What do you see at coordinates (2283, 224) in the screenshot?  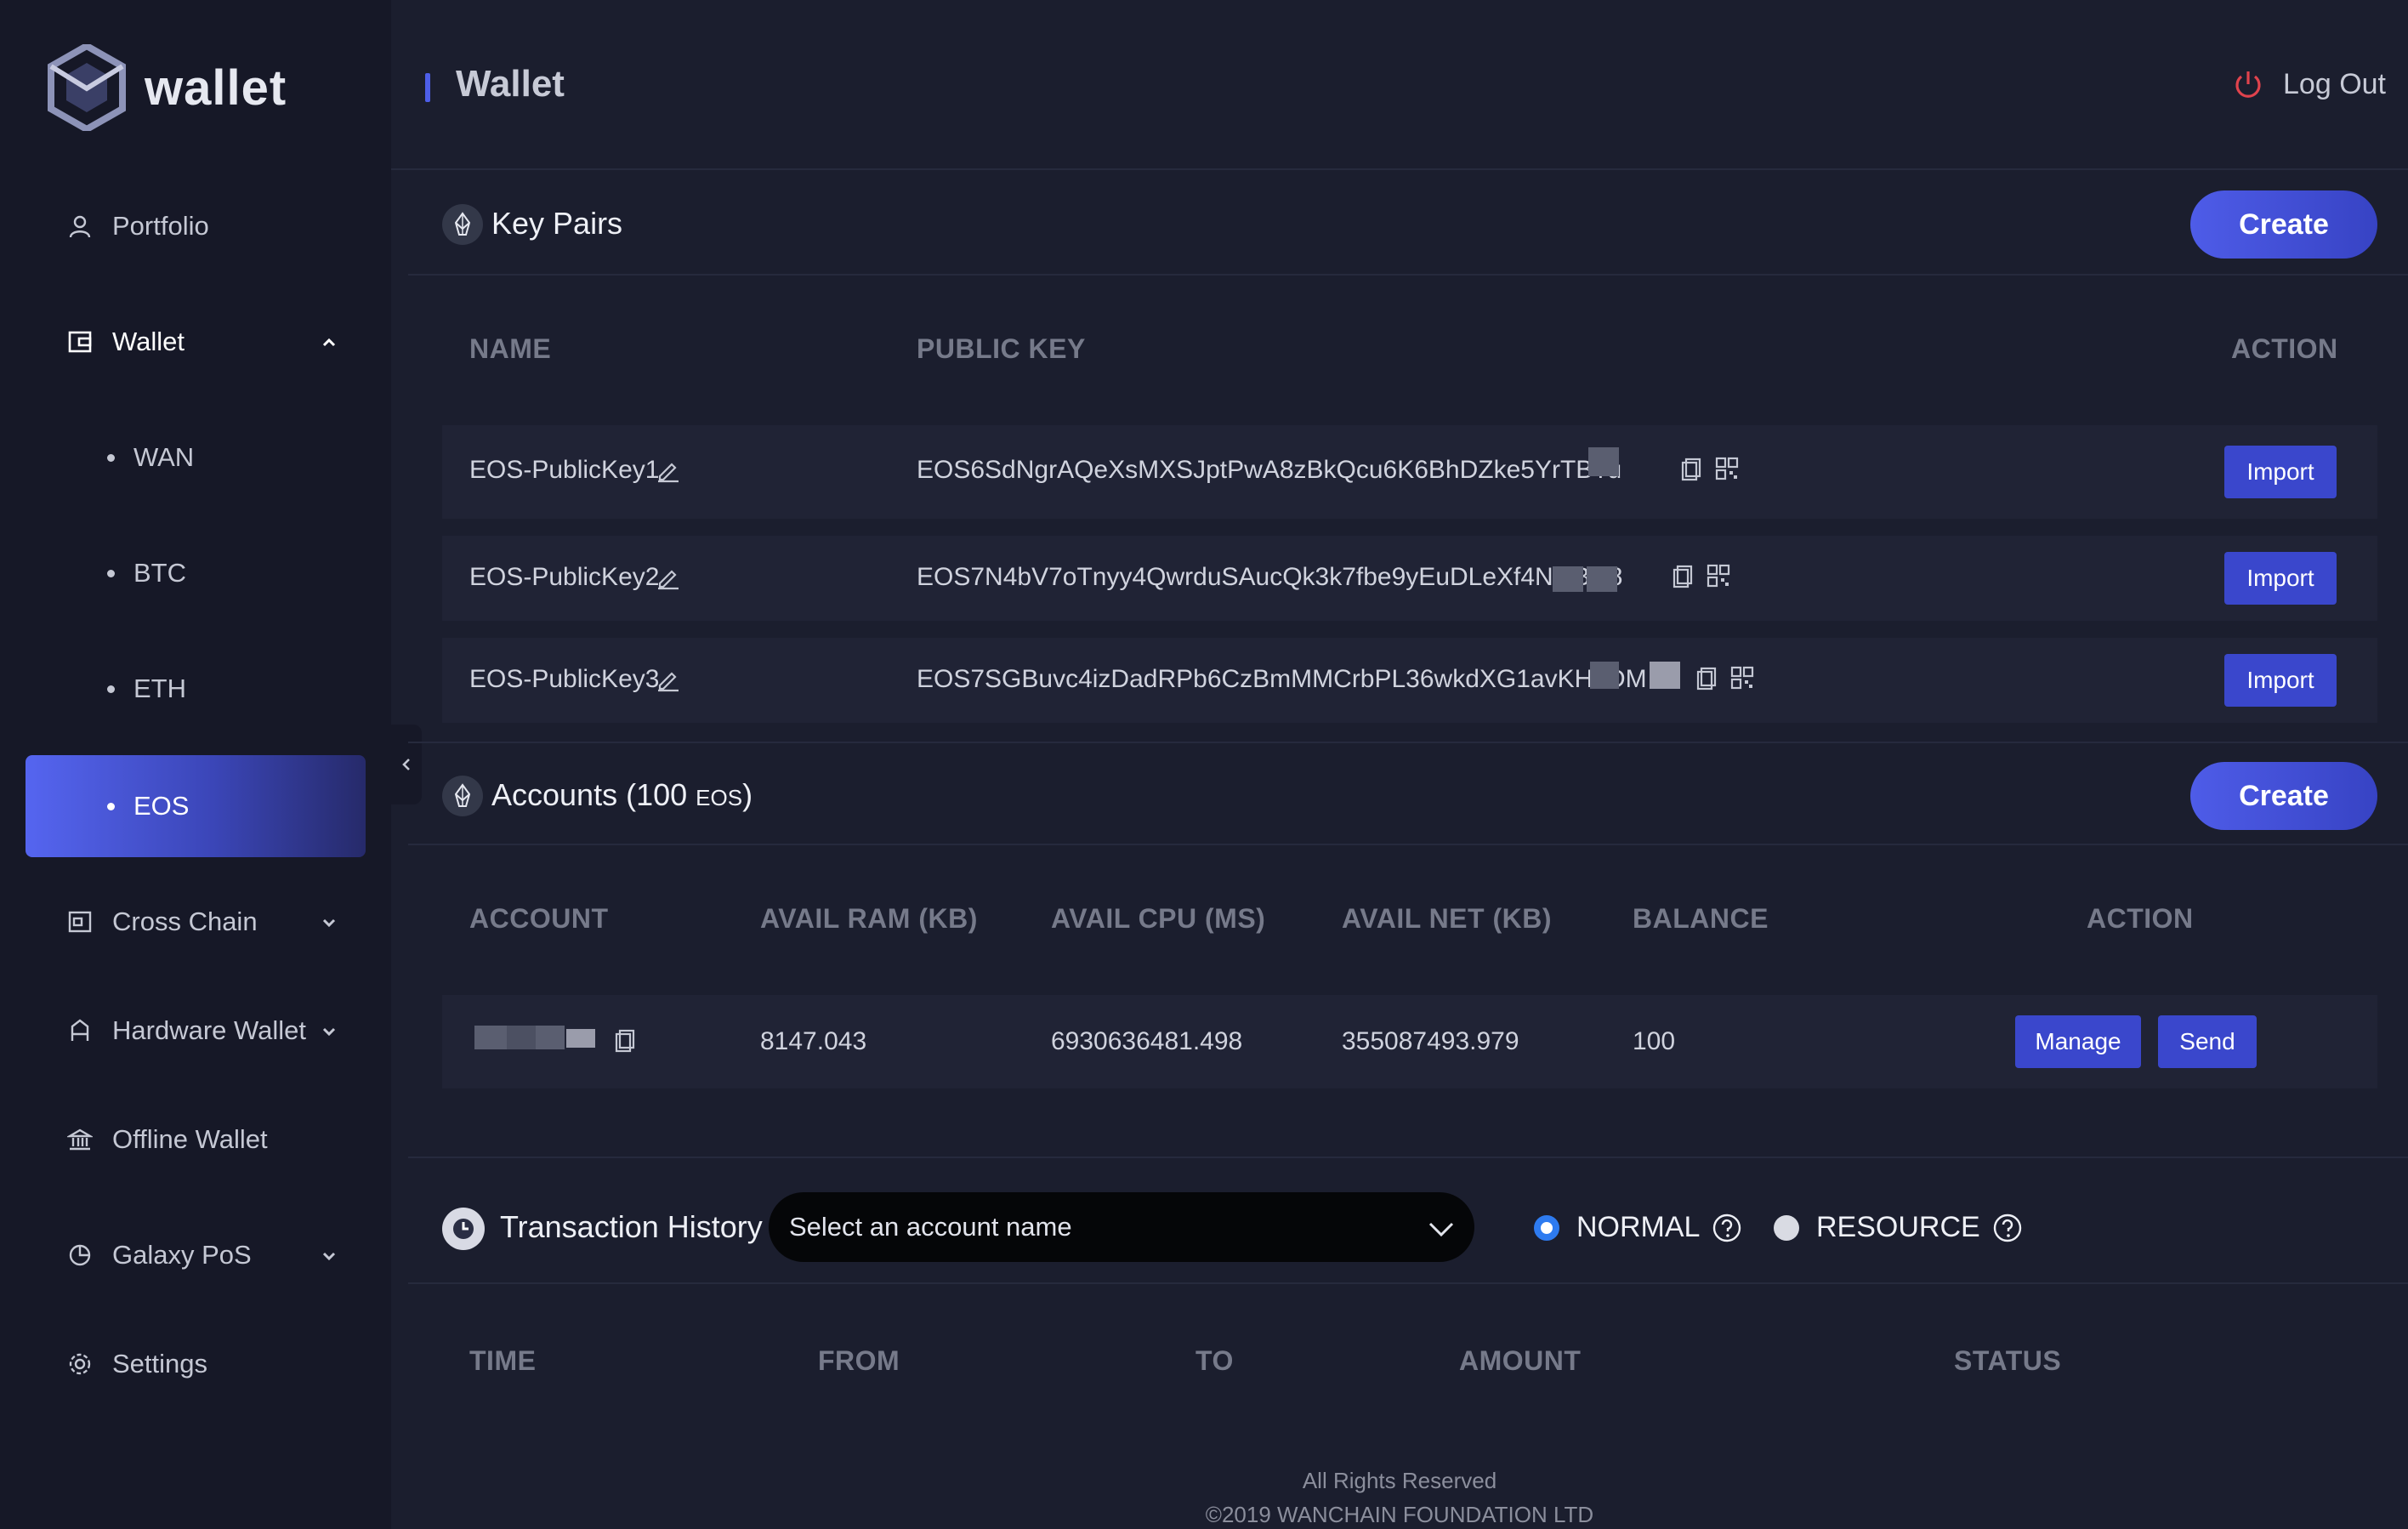 I see `create-keypair-button: Create` at bounding box center [2283, 224].